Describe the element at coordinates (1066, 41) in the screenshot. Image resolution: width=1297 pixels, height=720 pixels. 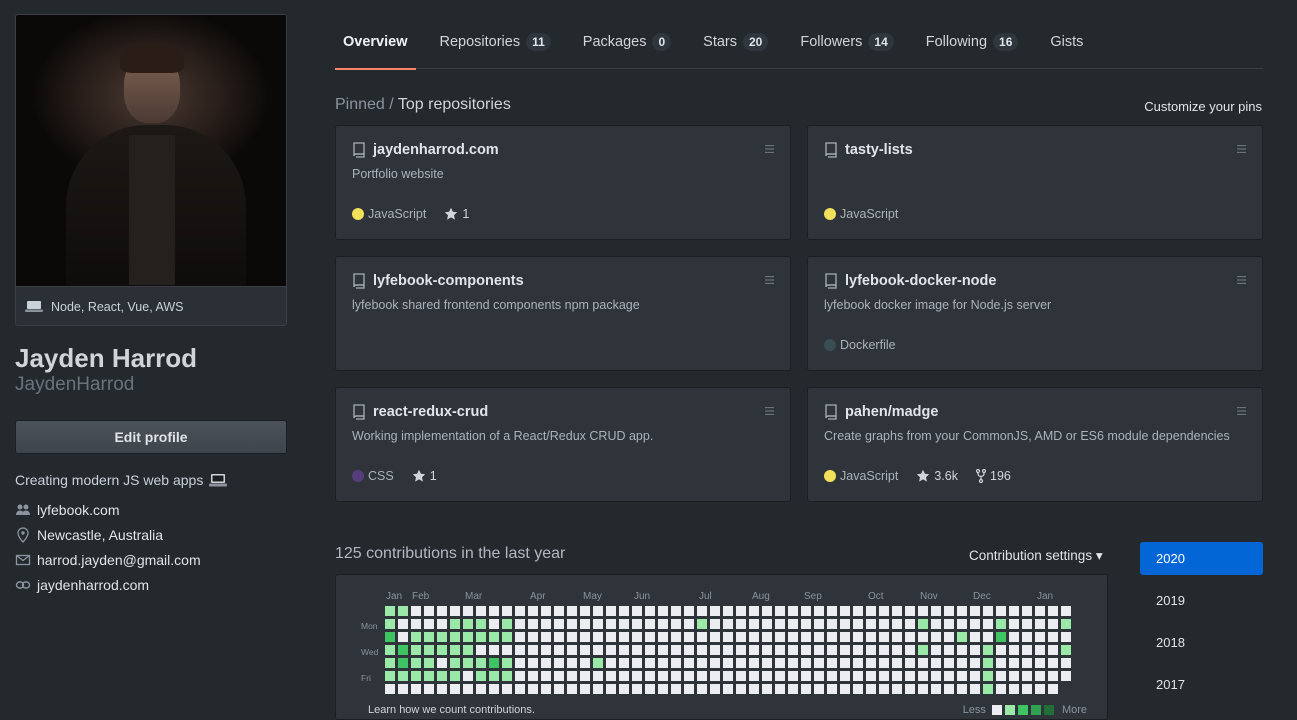
I see `tab-gists: Gists` at that location.